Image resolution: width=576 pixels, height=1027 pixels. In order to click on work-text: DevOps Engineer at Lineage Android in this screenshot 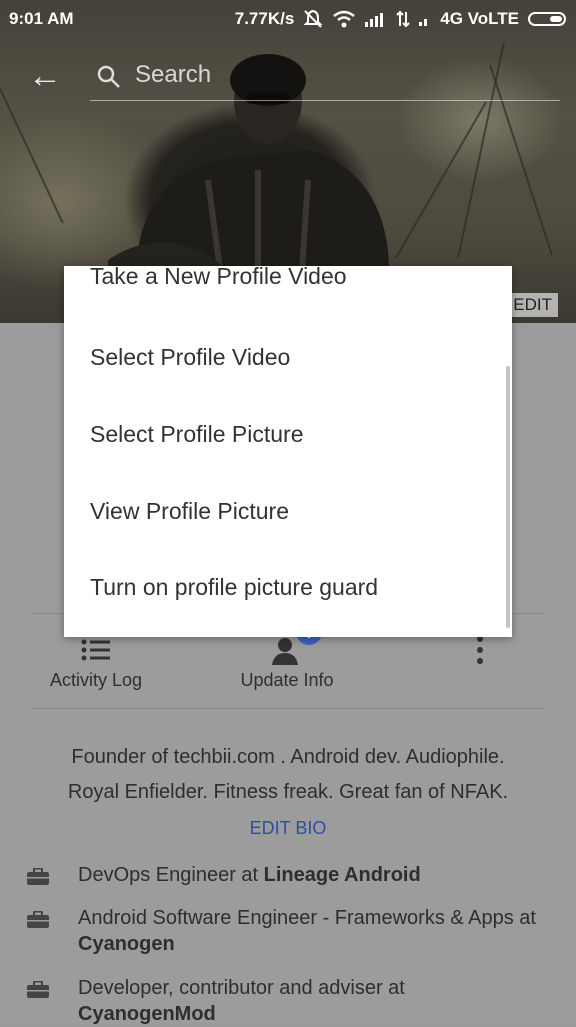, I will do `click(308, 875)`.